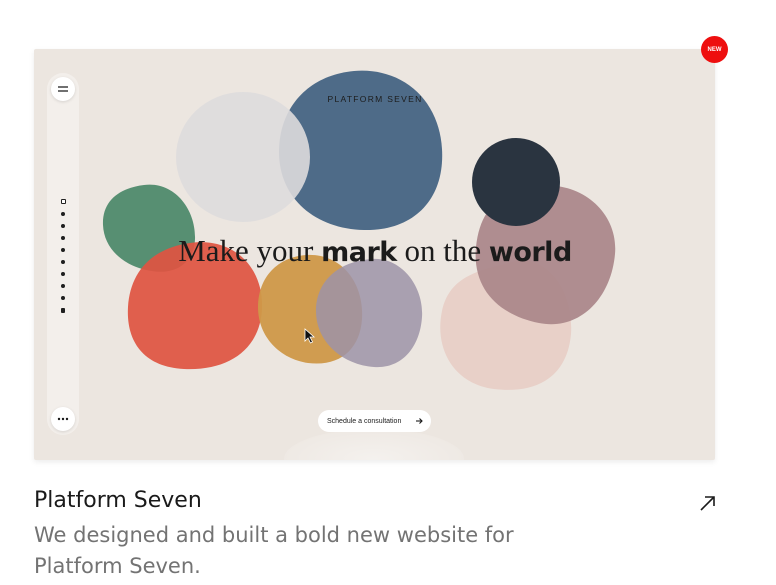  I want to click on project-title: Platform Seven, so click(118, 500).